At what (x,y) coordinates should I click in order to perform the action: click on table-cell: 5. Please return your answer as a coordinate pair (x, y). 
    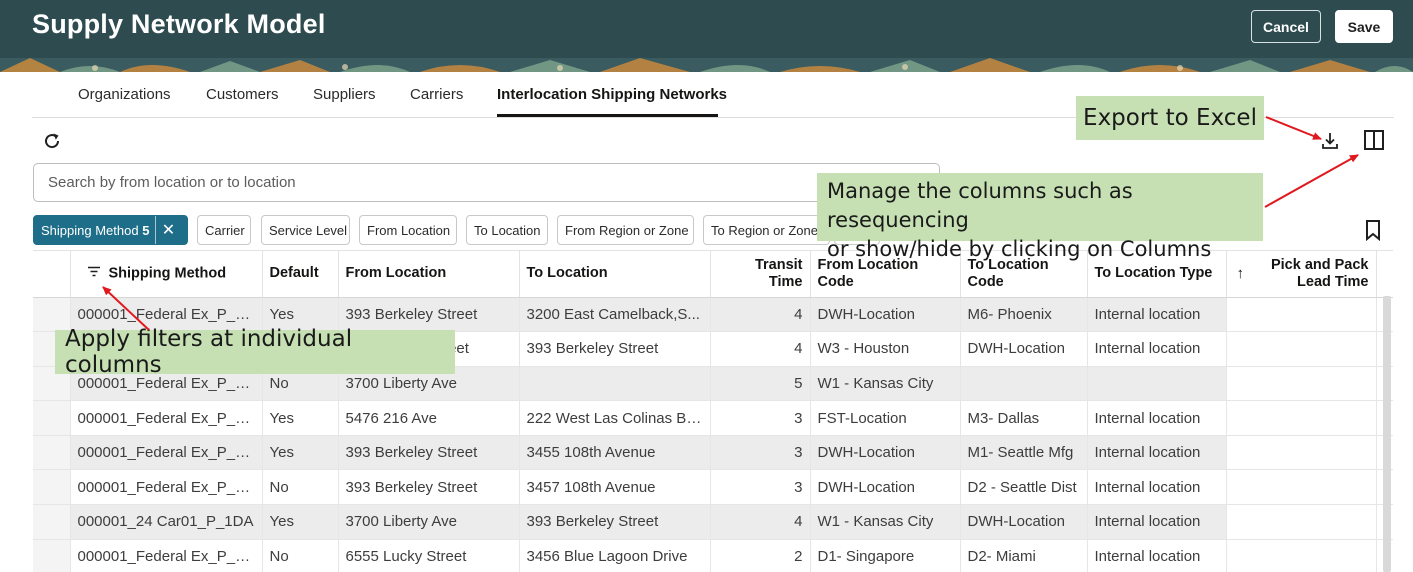
    Looking at the image, I should click on (760, 384).